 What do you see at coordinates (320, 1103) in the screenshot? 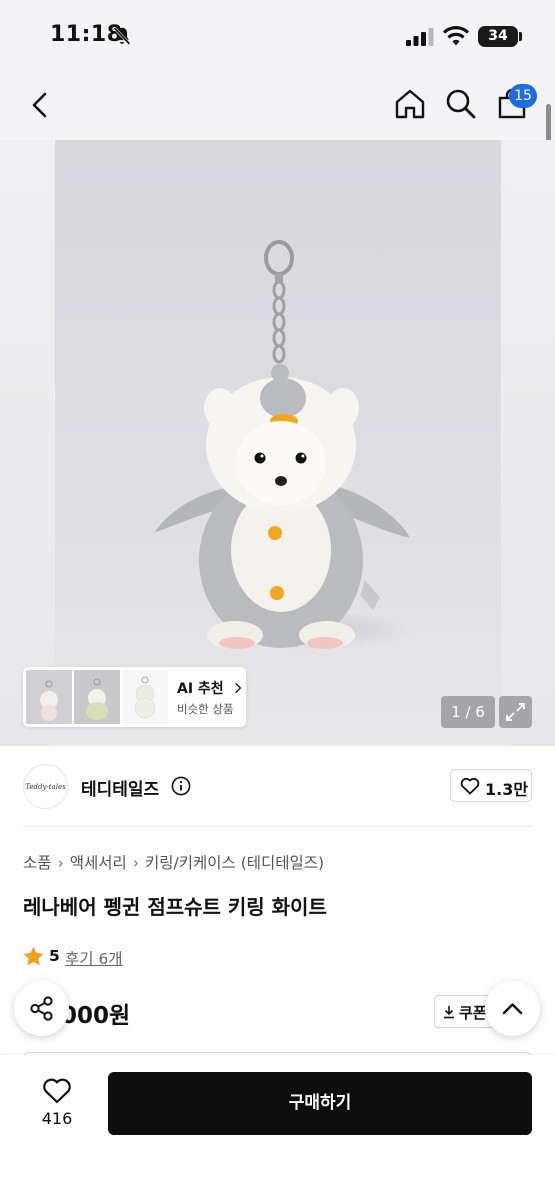
I see `buy-button: 구매하기` at bounding box center [320, 1103].